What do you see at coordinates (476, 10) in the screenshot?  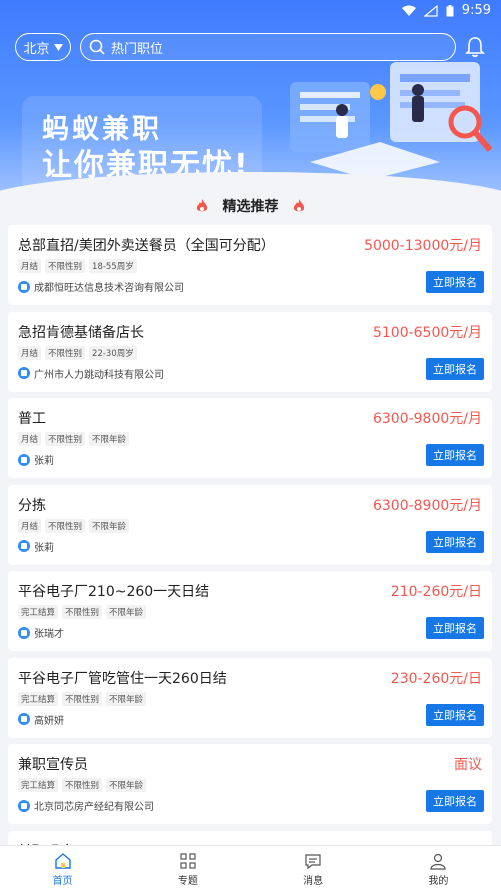 I see `status-time: 9:59` at bounding box center [476, 10].